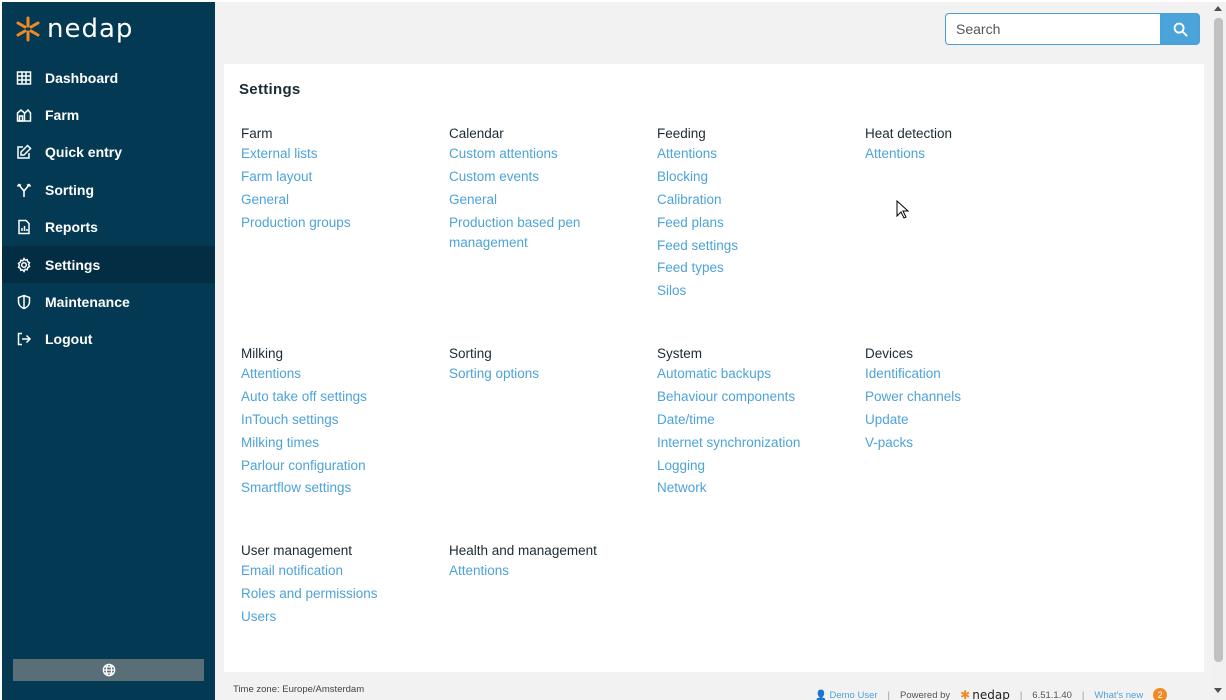 This screenshot has height=700, width=1226. Describe the element at coordinates (24, 152) in the screenshot. I see `edit-icon` at that location.